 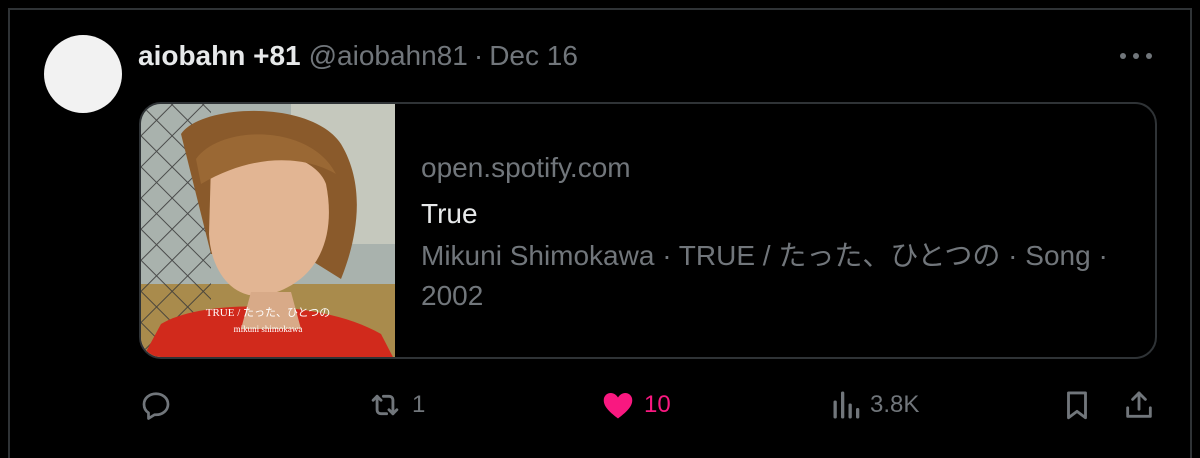 I want to click on like-count: 10, so click(x=657, y=404).